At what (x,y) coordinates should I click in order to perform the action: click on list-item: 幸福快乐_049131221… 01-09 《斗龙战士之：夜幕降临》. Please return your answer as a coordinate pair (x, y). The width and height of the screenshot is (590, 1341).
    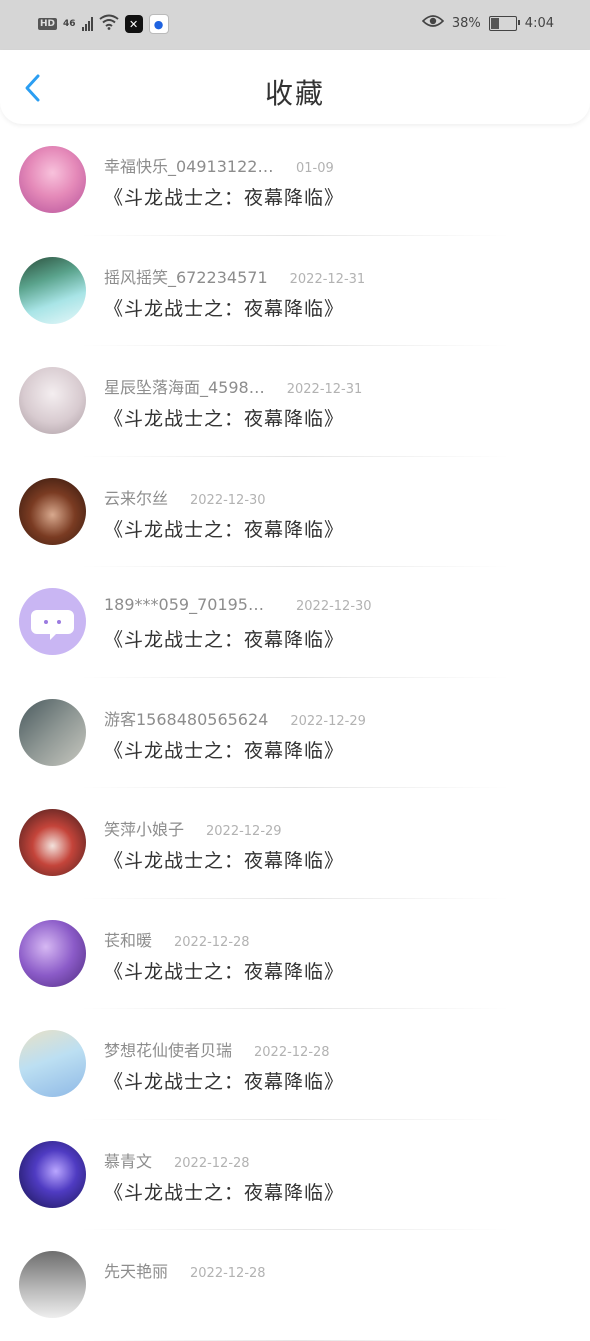
    Looking at the image, I should click on (295, 180).